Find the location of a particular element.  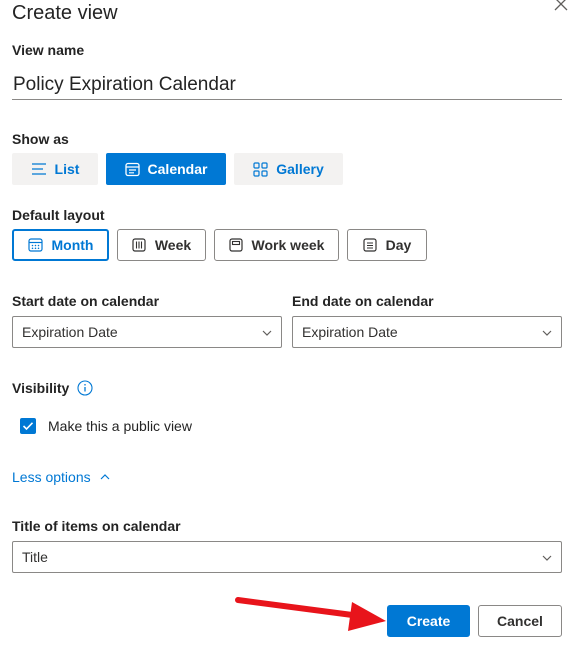

start-date-value: Expiration Date is located at coordinates (70, 332).